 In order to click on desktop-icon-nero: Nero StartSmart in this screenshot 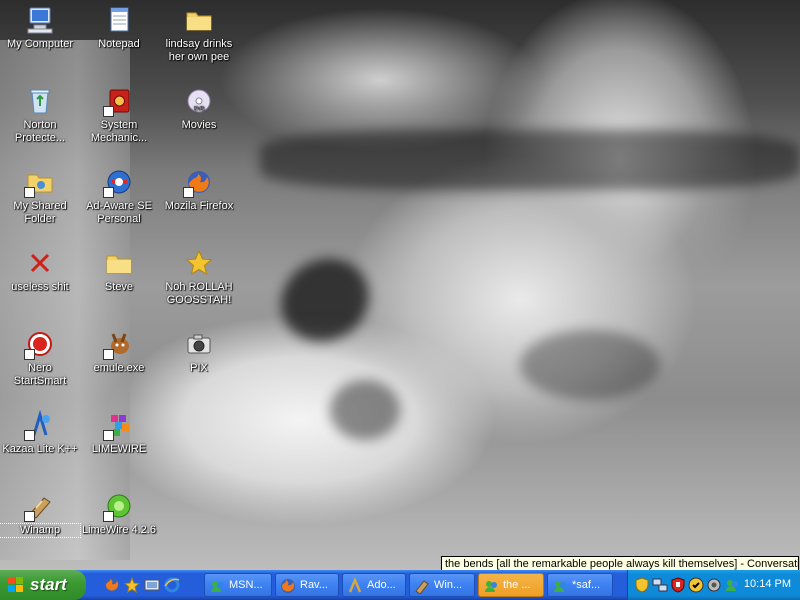, I will do `click(40, 358)`.